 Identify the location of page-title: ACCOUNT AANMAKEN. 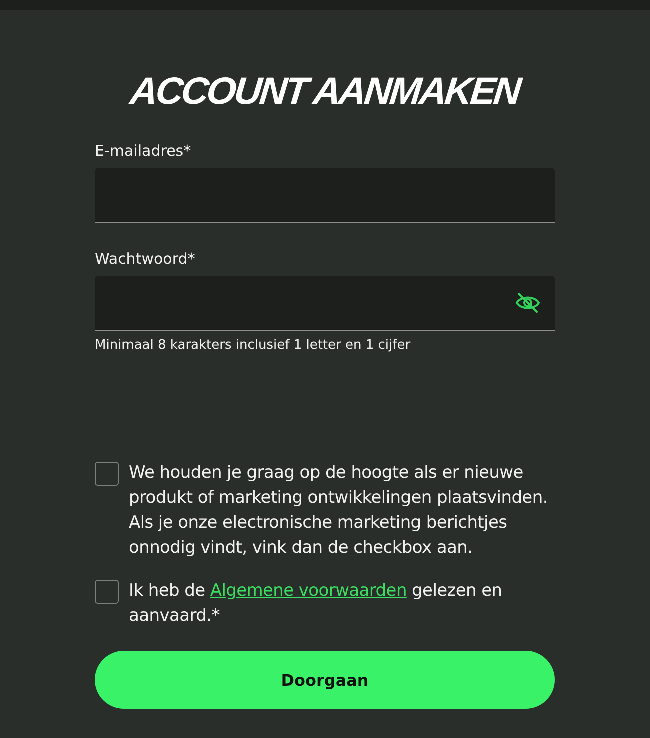
(325, 92).